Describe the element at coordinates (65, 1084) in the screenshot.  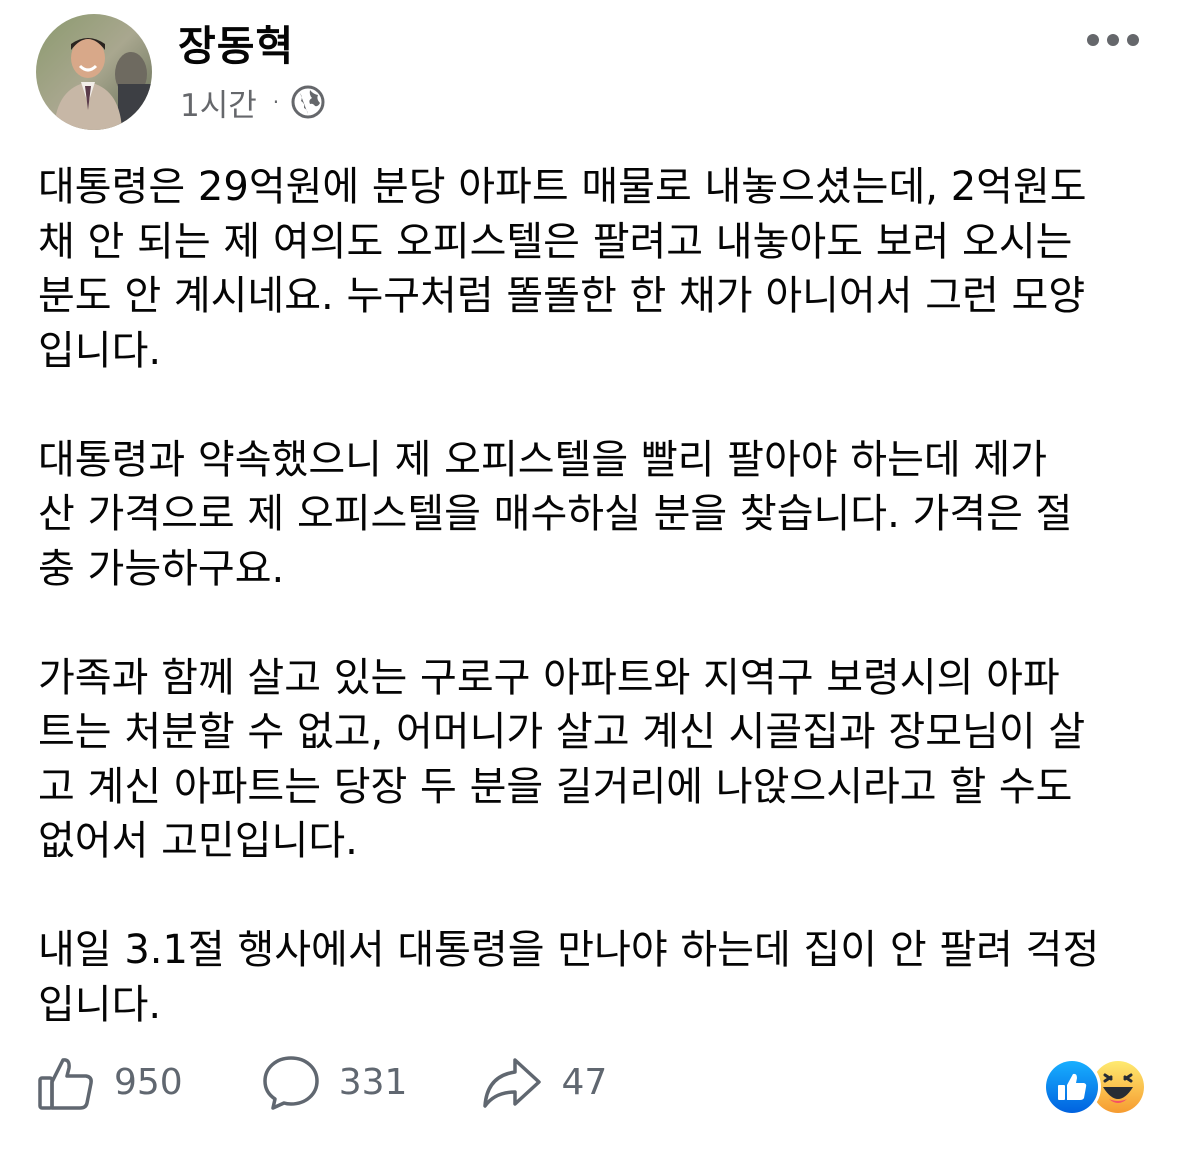
I see `thumbs-up-icon` at that location.